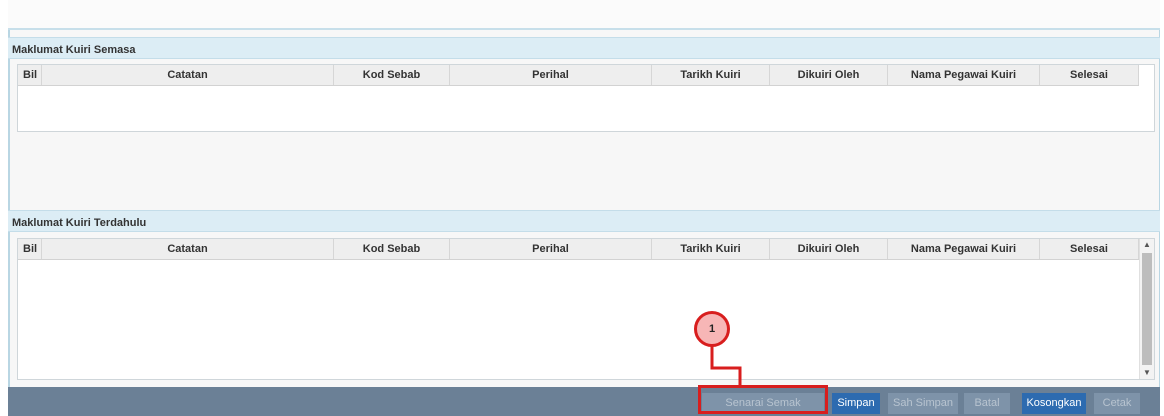 The image size is (1164, 416). I want to click on simpan-button: Simpan, so click(856, 403).